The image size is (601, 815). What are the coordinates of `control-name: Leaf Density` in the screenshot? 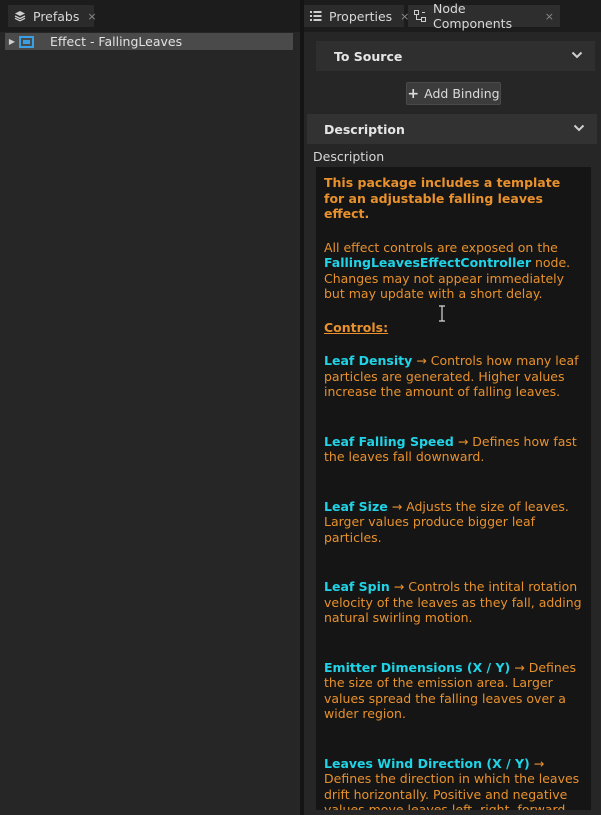 It's located at (368, 360).